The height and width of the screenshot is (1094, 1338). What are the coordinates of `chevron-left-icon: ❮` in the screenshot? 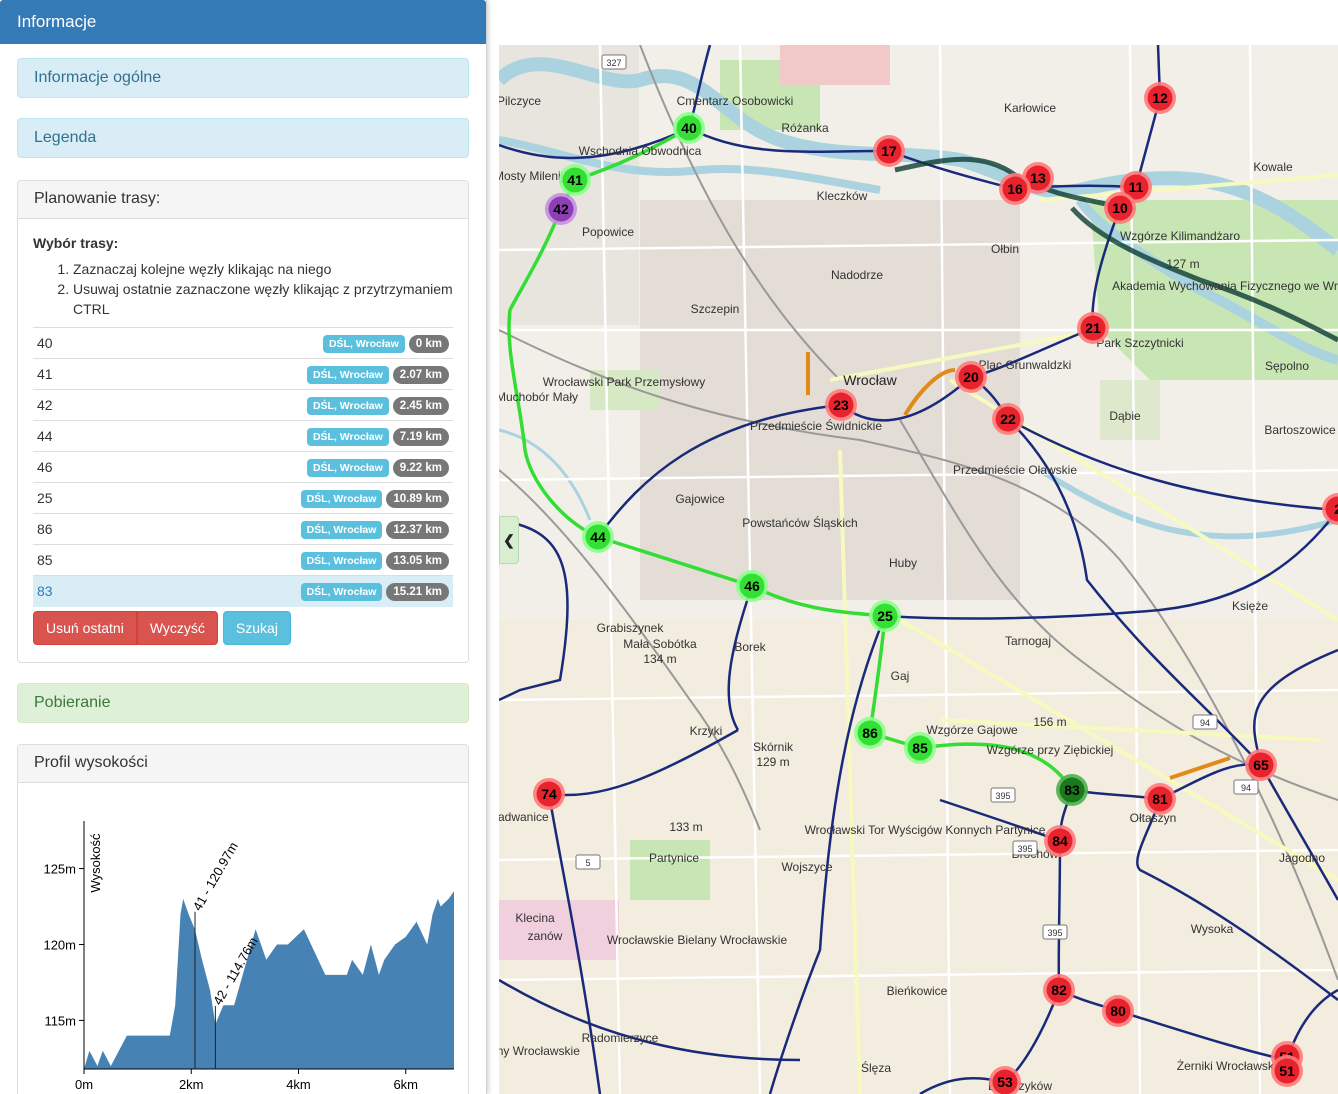 It's located at (509, 539).